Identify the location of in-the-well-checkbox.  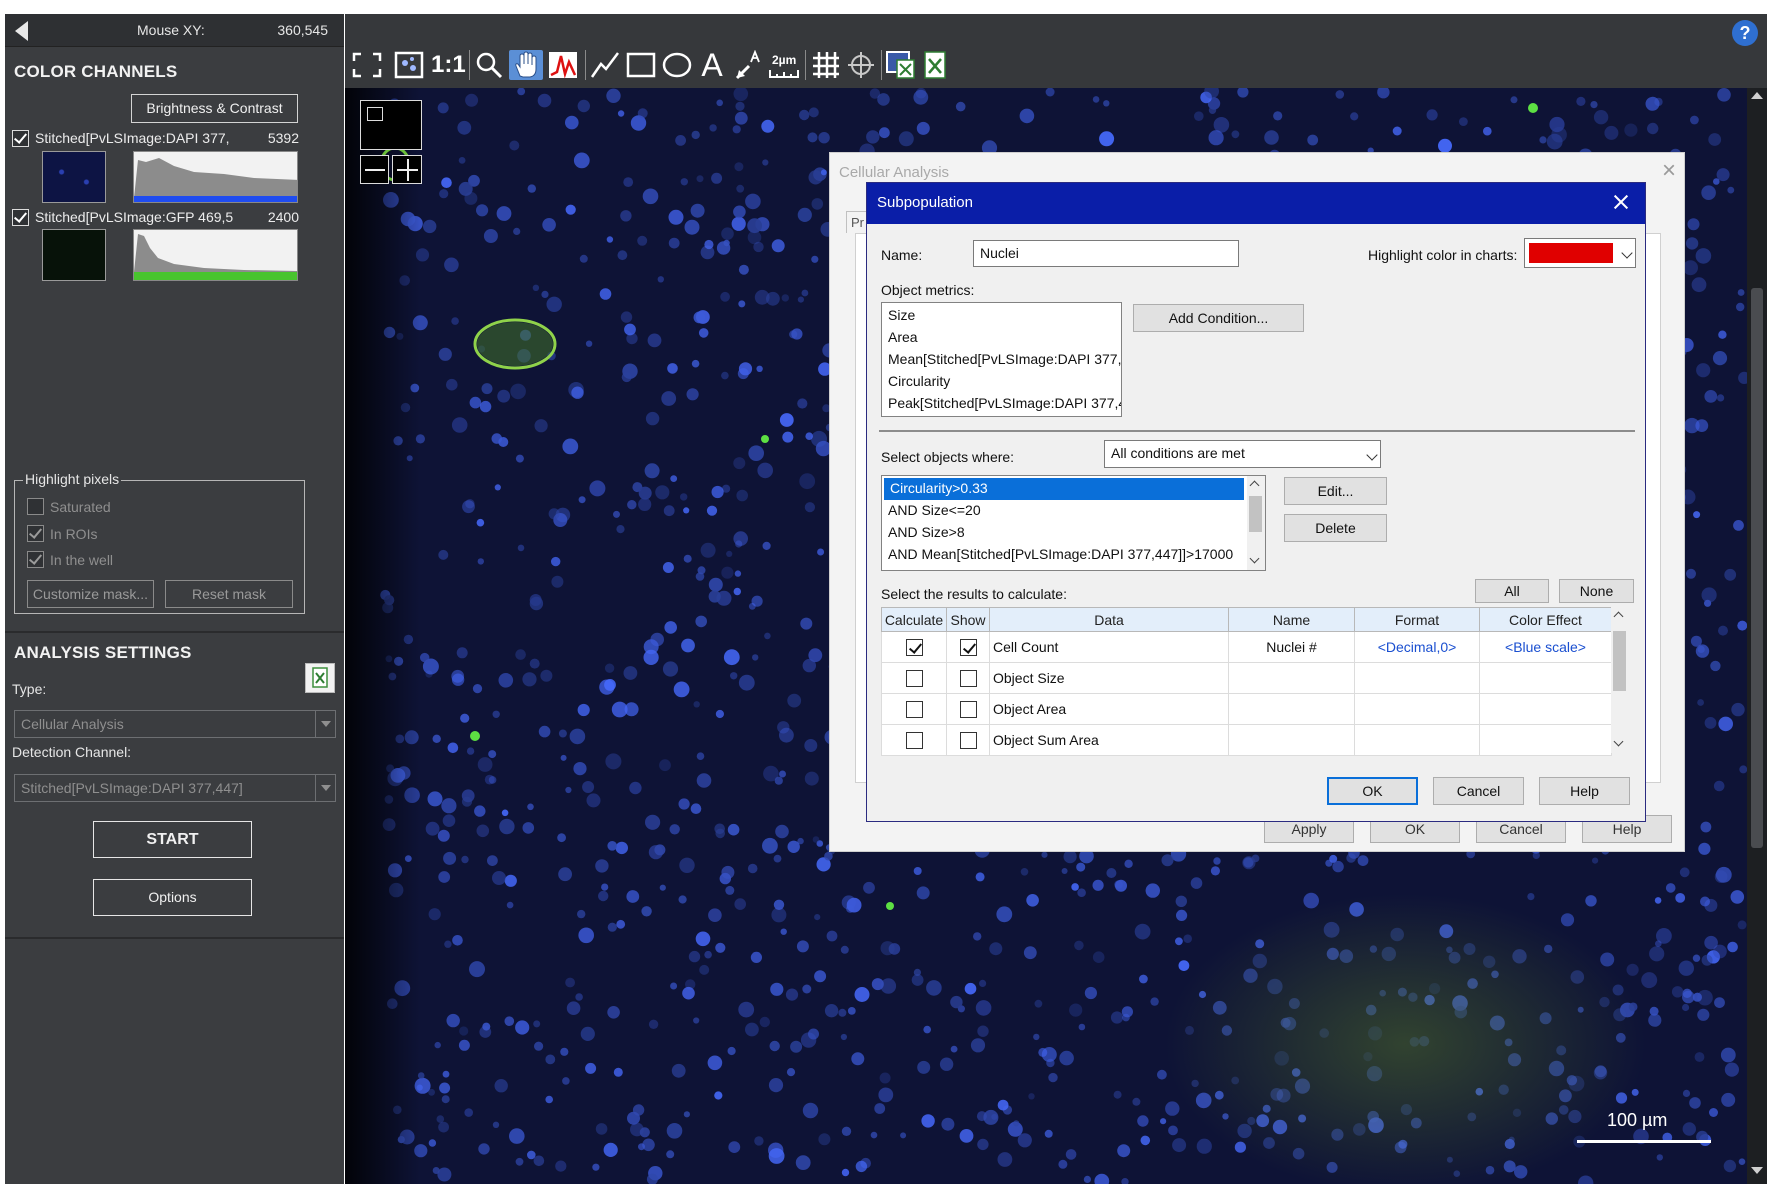
(35, 559).